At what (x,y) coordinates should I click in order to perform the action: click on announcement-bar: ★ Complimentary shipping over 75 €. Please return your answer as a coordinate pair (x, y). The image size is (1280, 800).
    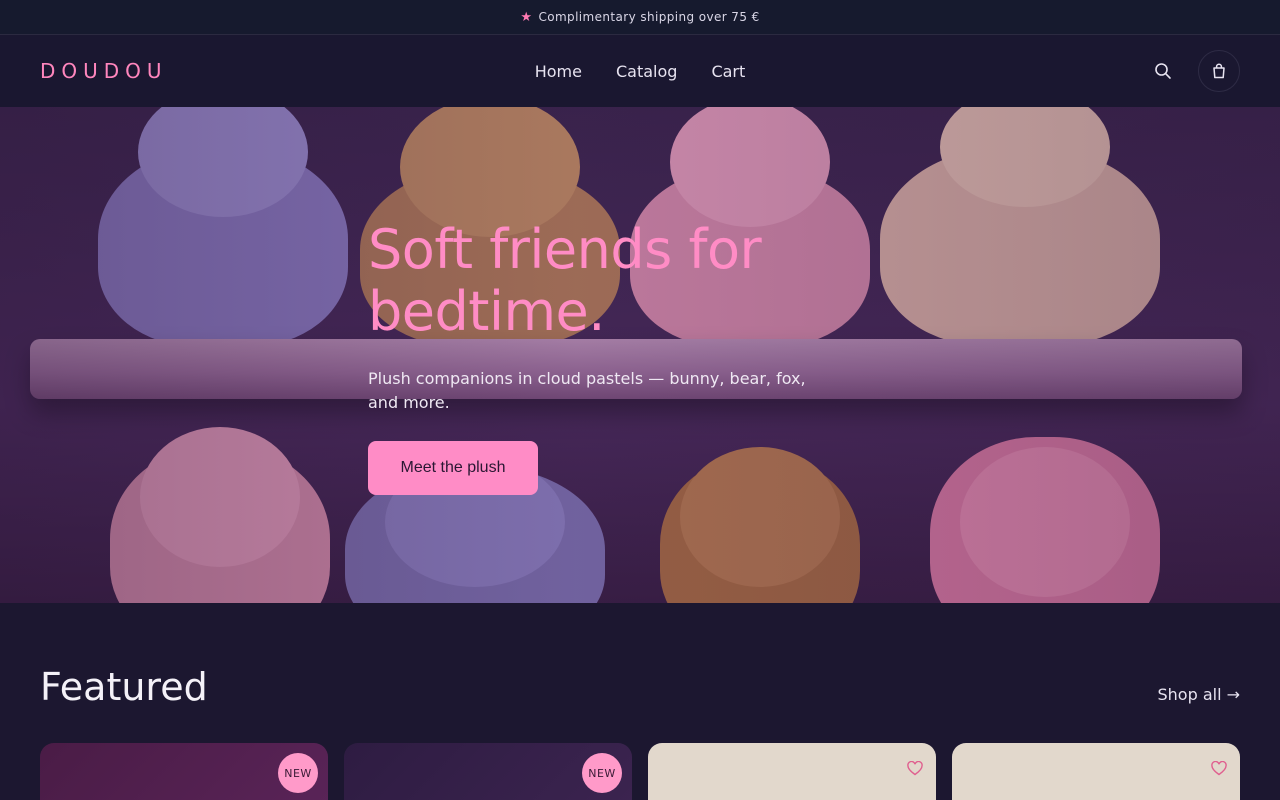
    Looking at the image, I should click on (640, 17).